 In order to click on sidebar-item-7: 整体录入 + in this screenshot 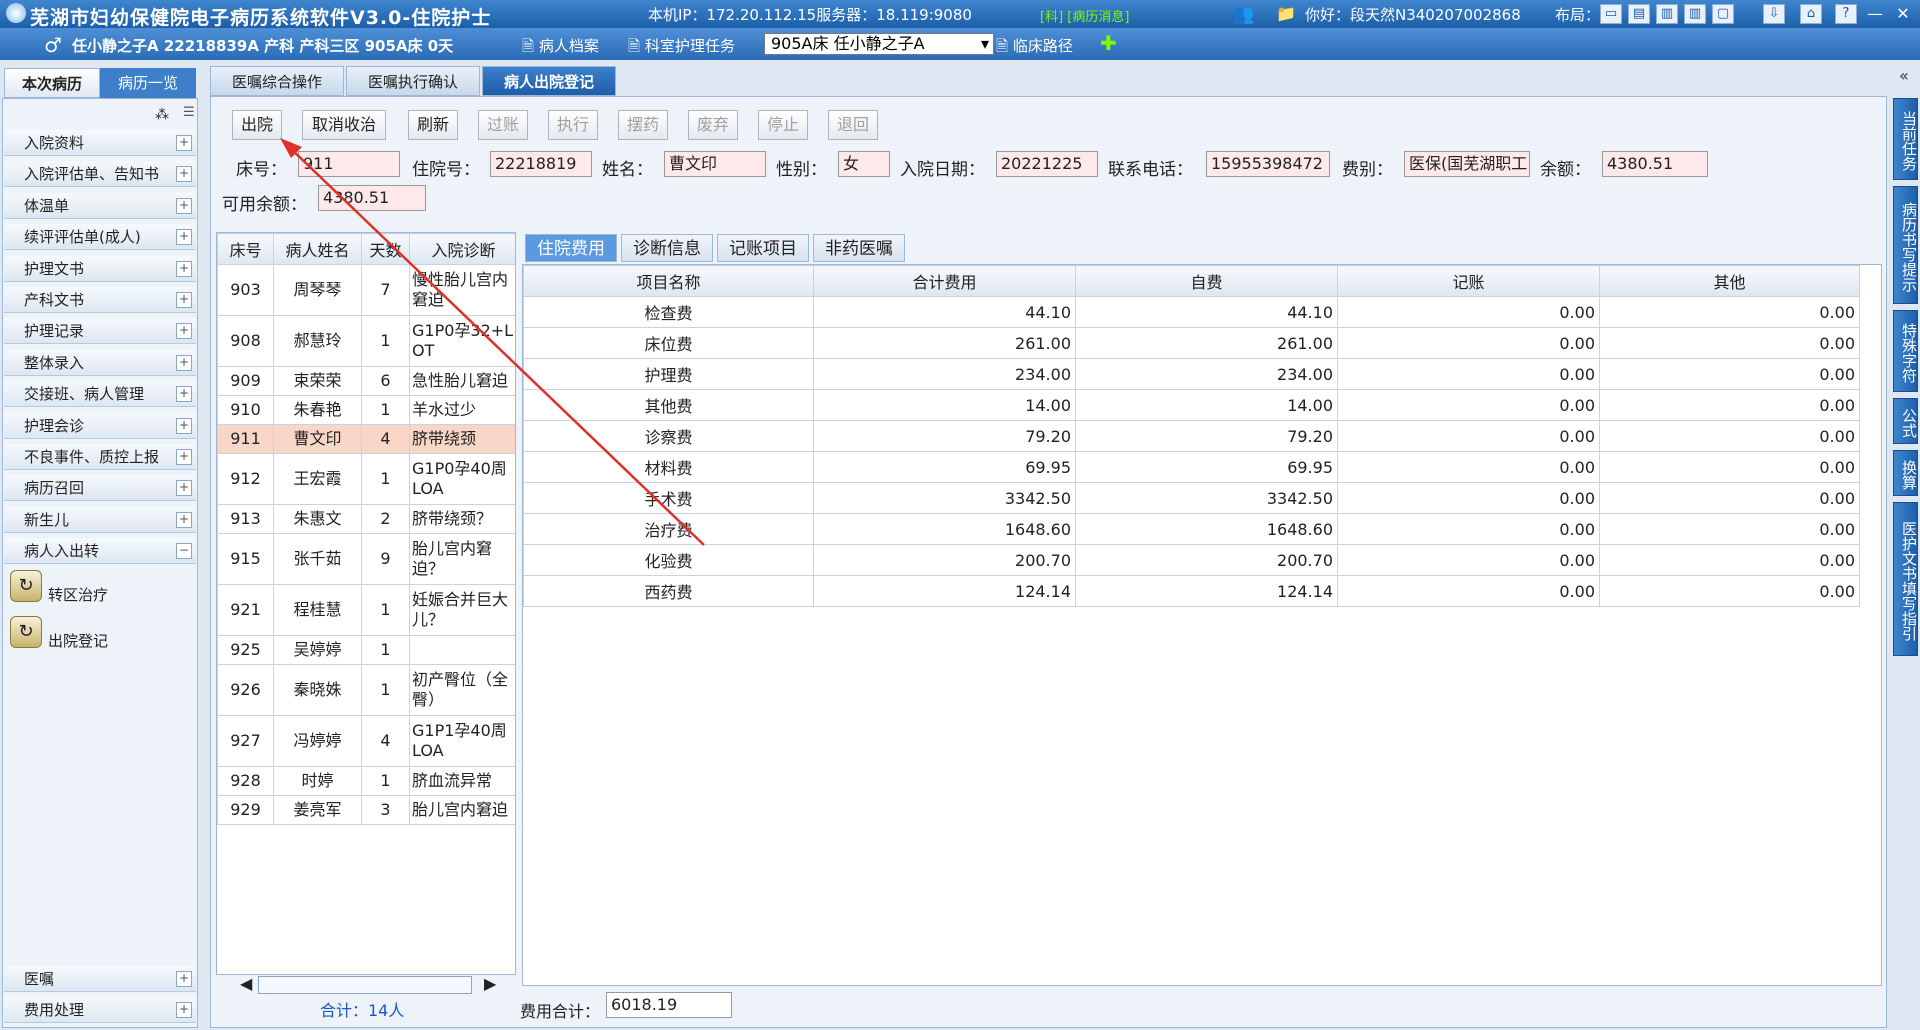, I will do `click(100, 362)`.